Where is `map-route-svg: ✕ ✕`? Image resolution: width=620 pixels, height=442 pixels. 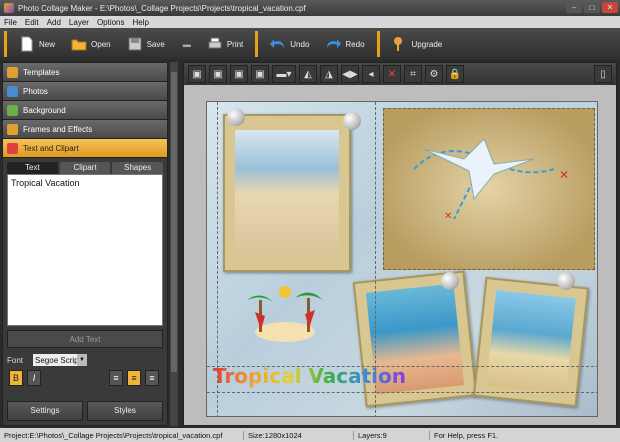
map-route-svg: ✕ ✕ is located at coordinates (491, 180).